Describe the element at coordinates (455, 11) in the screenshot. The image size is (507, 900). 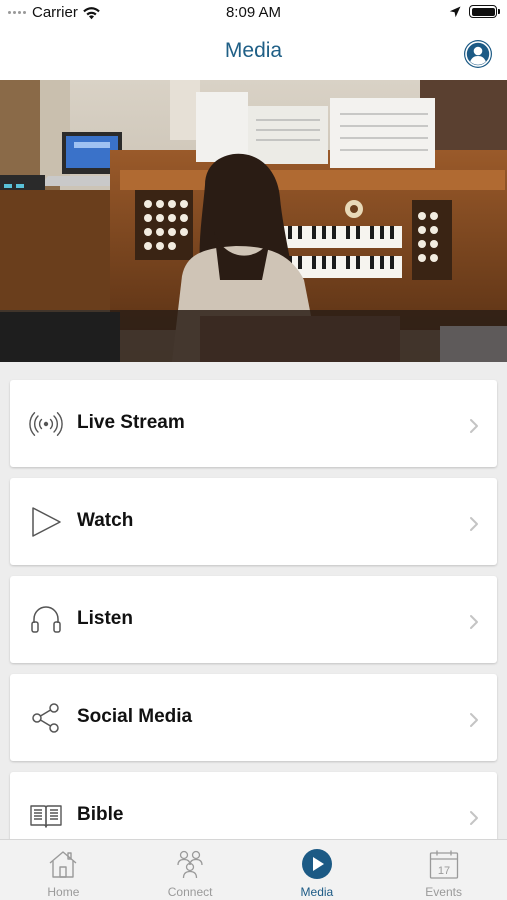
I see `location-arrow-icon` at that location.